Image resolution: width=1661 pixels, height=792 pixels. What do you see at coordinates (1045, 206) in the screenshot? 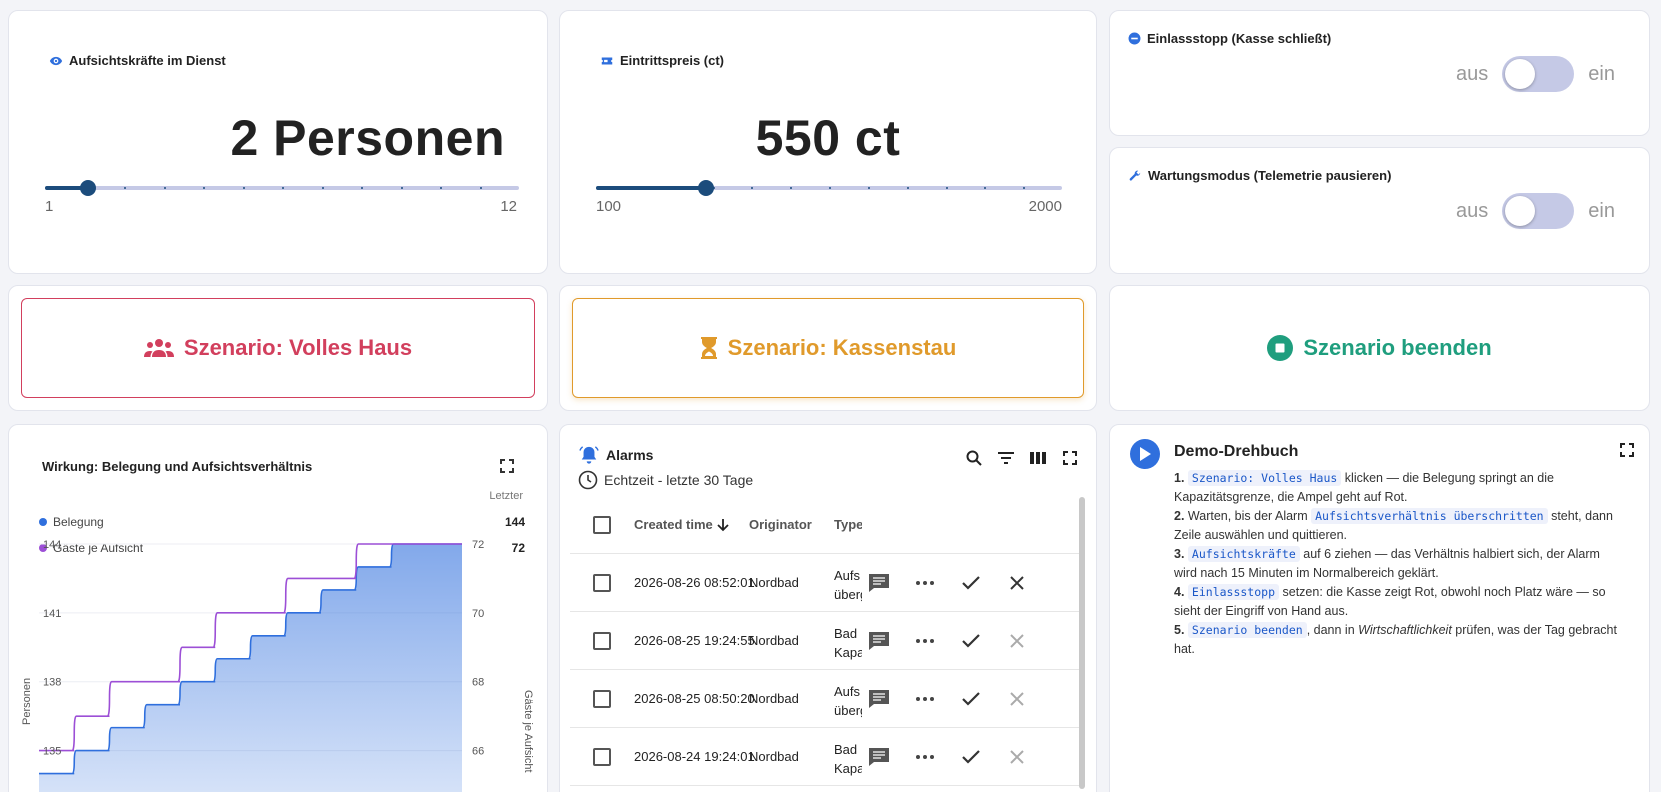
I see `price-max-label: 2000` at bounding box center [1045, 206].